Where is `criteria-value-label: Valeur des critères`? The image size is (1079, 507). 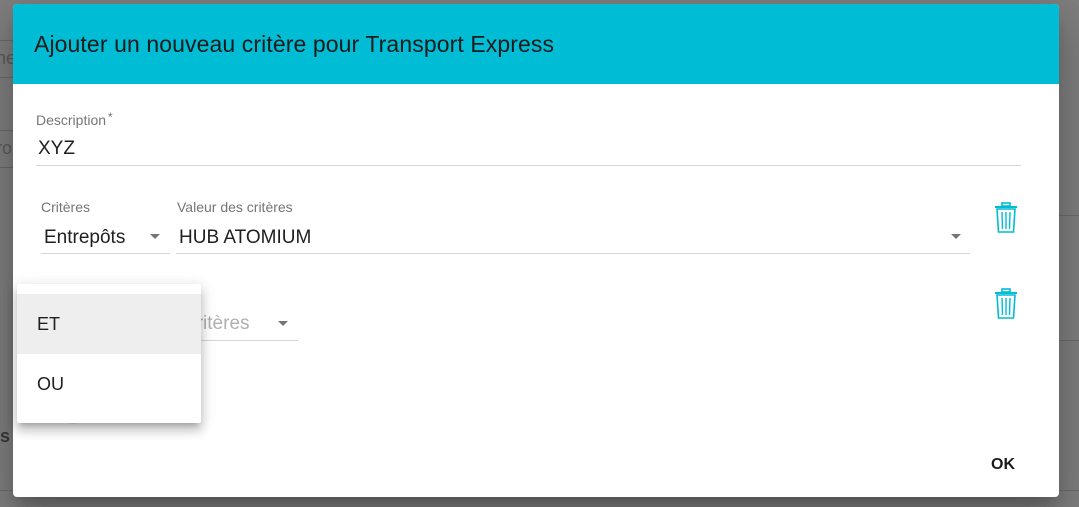
criteria-value-label: Valeur des critères is located at coordinates (235, 207).